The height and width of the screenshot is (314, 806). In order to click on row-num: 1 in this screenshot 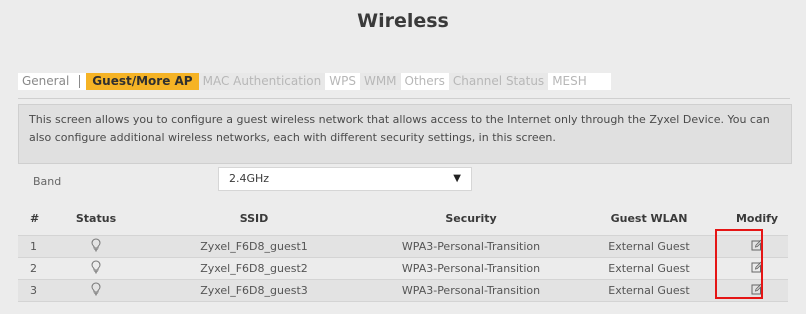, I will do `click(33, 246)`.